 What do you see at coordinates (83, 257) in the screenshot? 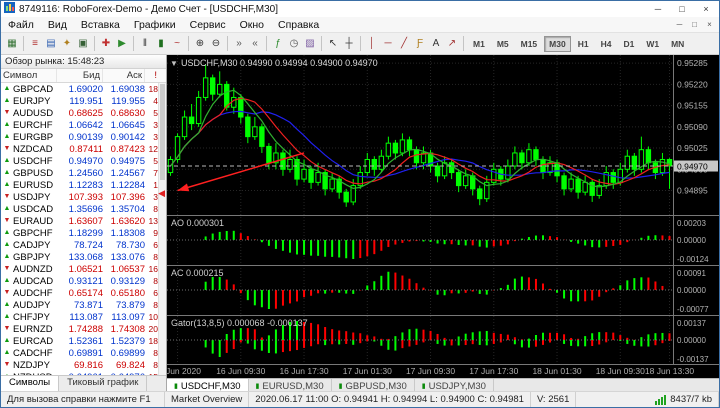
I see `market-watch-row: ▲ GBPJPY 133.068 133.076 8` at bounding box center [83, 257].